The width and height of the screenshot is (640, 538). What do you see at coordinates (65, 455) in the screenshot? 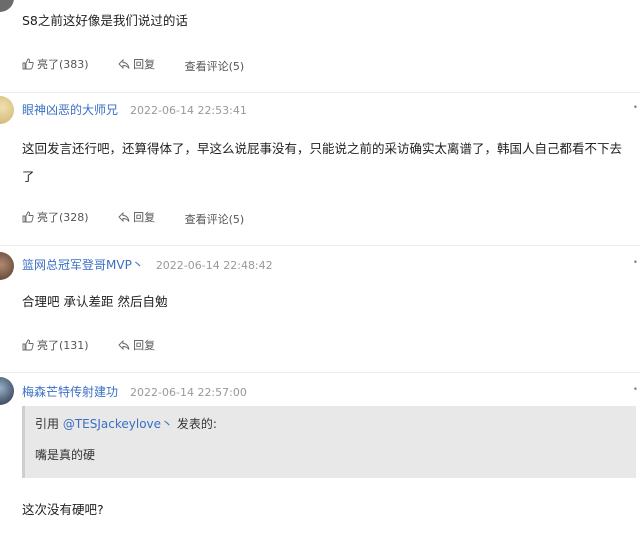
I see `quote-text: 嘴是真的硬` at bounding box center [65, 455].